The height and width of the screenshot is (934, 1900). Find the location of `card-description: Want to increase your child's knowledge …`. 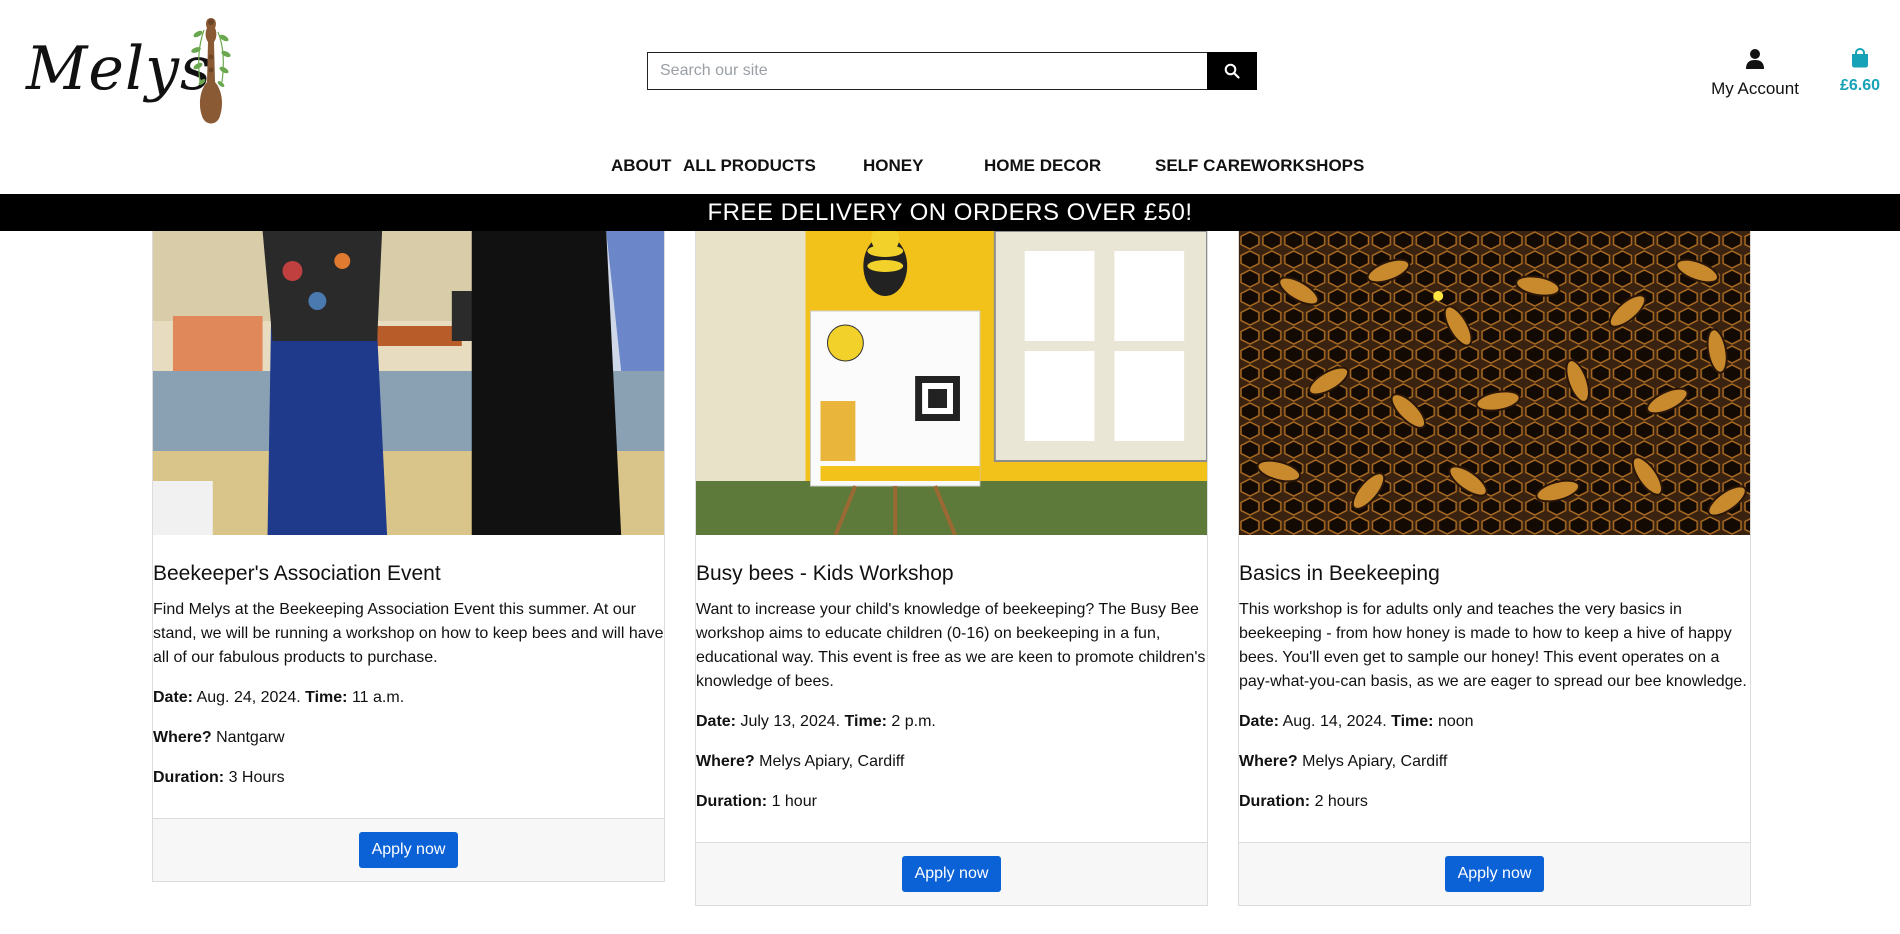

card-description: Want to increase your child's knowledge … is located at coordinates (951, 646).